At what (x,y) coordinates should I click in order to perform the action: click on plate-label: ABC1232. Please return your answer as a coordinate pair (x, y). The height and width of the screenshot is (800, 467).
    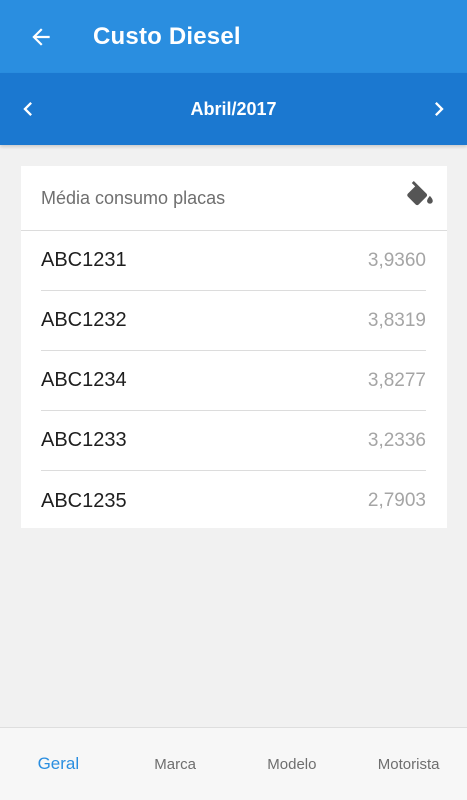
    Looking at the image, I should click on (84, 320).